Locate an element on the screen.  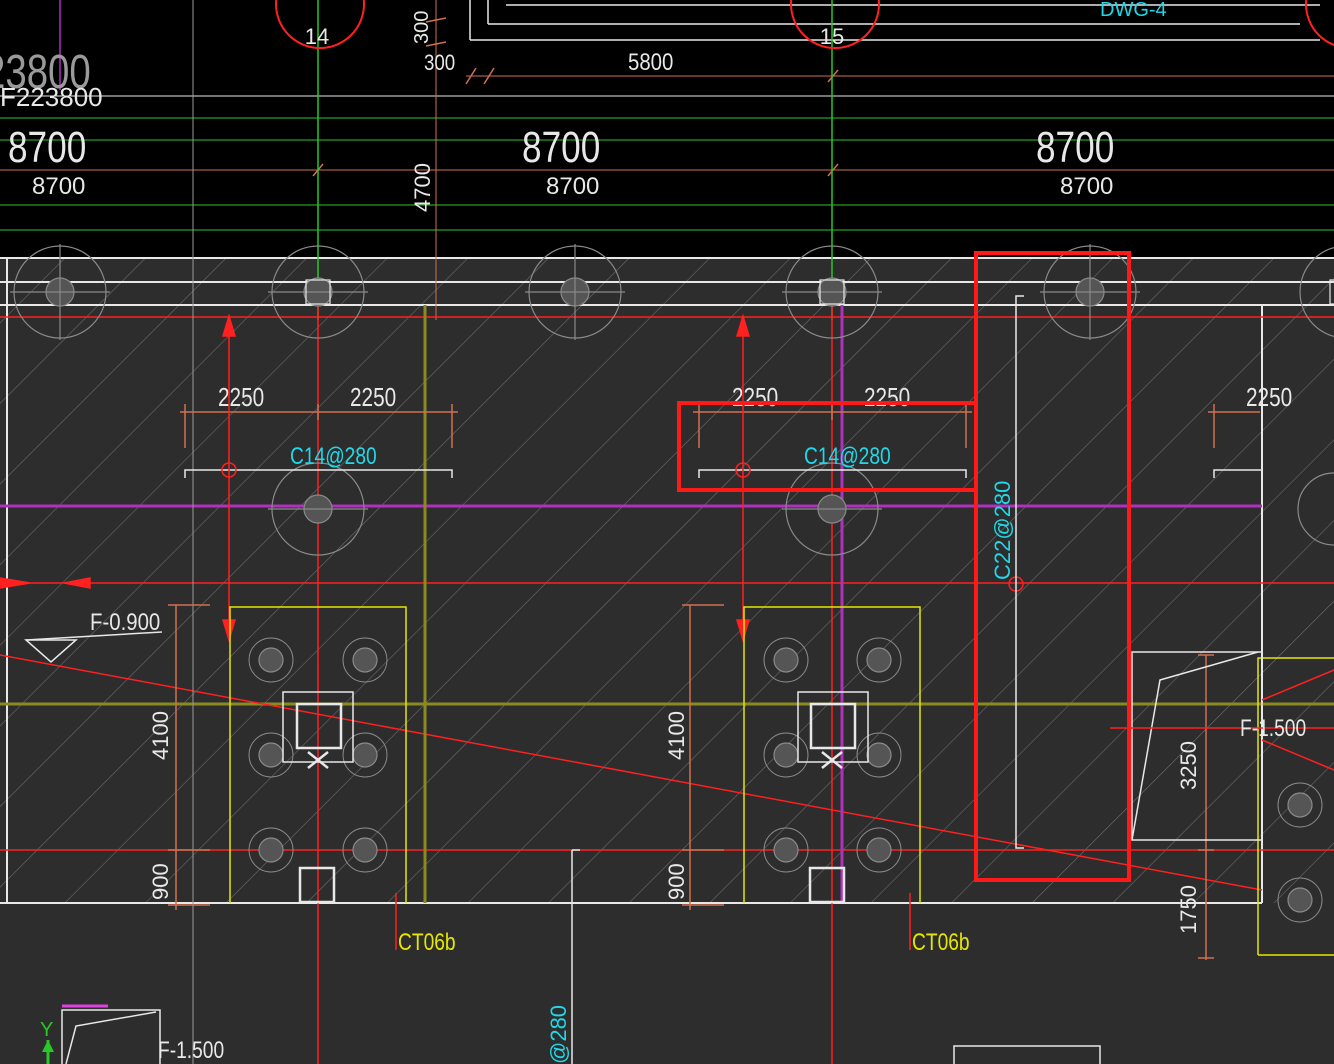
level-text-f-0900: F-0.900 is located at coordinates (125, 621).